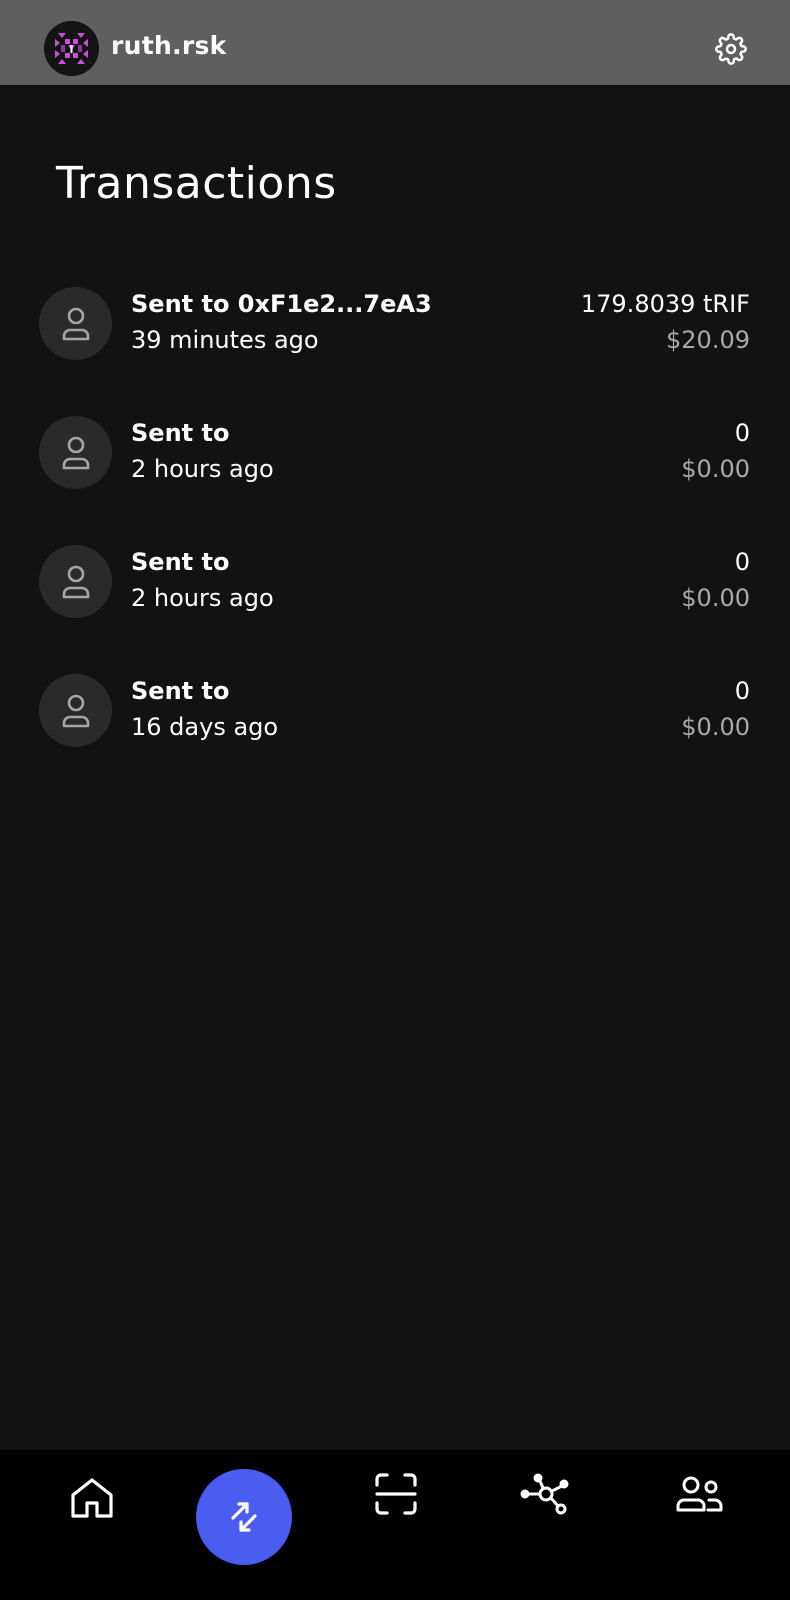 This screenshot has width=790, height=1600. What do you see at coordinates (395, 42) in the screenshot?
I see `top-bar: ruth.rsk` at bounding box center [395, 42].